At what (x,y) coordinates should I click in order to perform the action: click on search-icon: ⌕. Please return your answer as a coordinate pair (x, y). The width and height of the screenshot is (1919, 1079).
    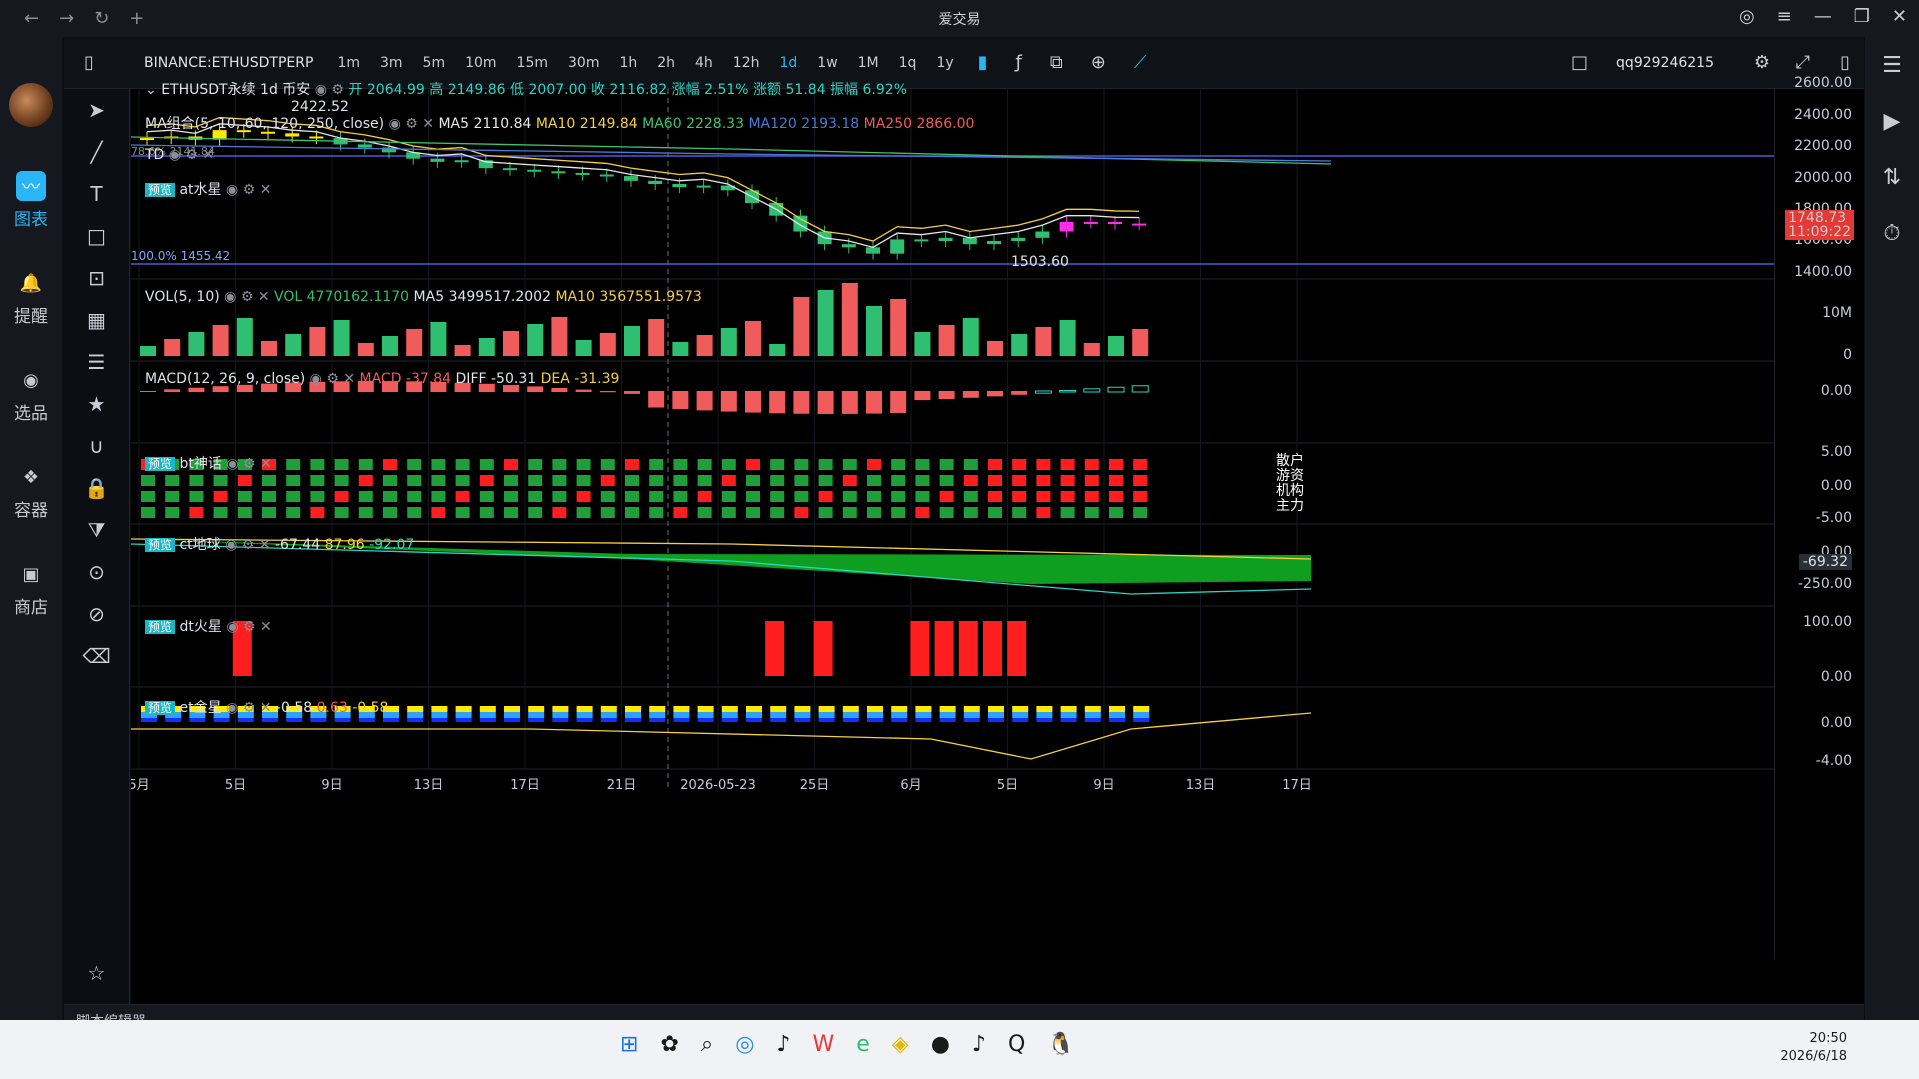
    Looking at the image, I should click on (707, 1044).